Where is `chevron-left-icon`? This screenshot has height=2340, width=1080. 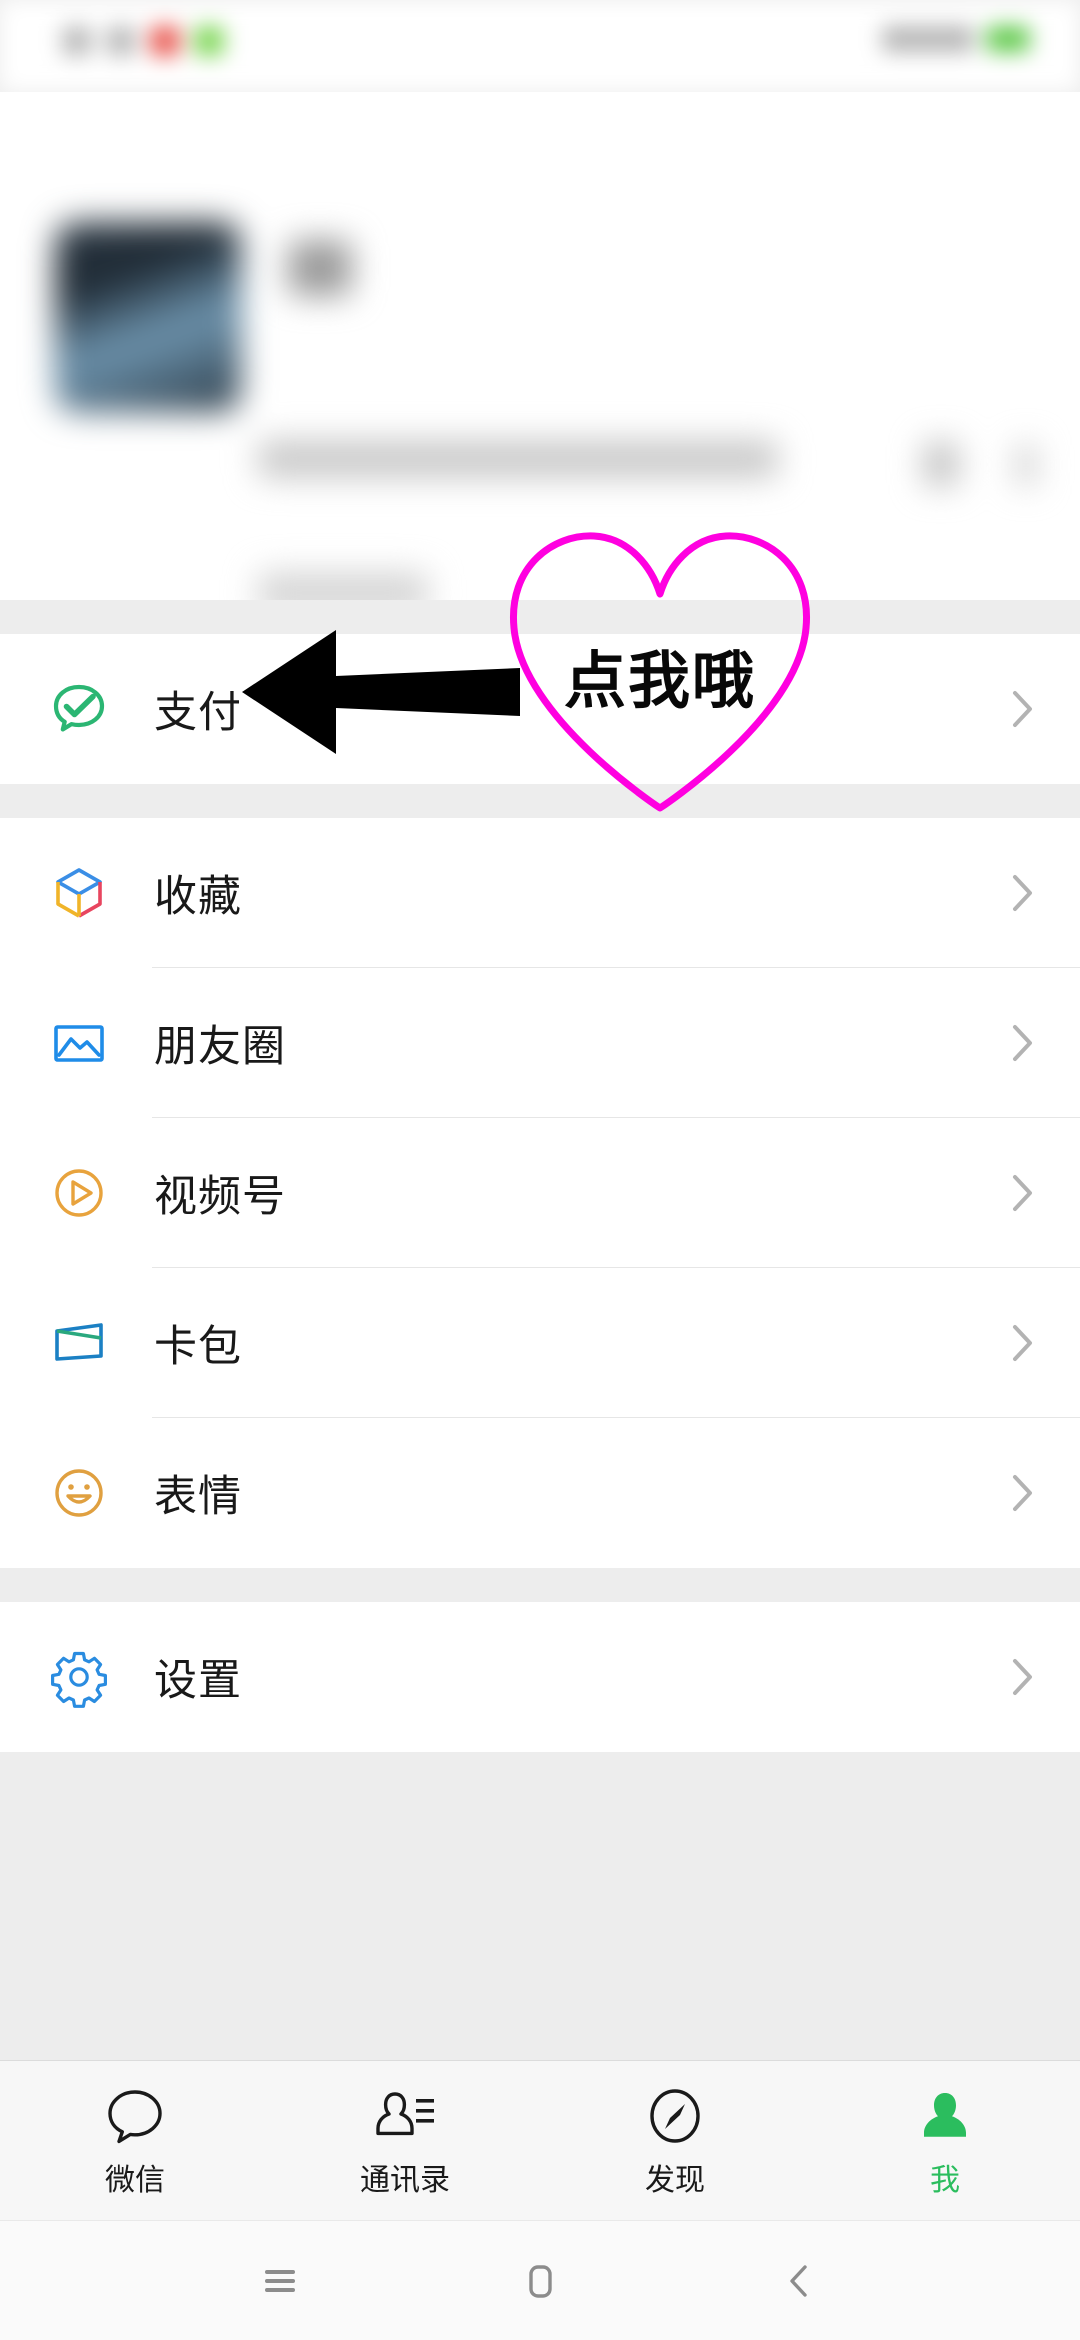
chevron-left-icon is located at coordinates (800, 2281).